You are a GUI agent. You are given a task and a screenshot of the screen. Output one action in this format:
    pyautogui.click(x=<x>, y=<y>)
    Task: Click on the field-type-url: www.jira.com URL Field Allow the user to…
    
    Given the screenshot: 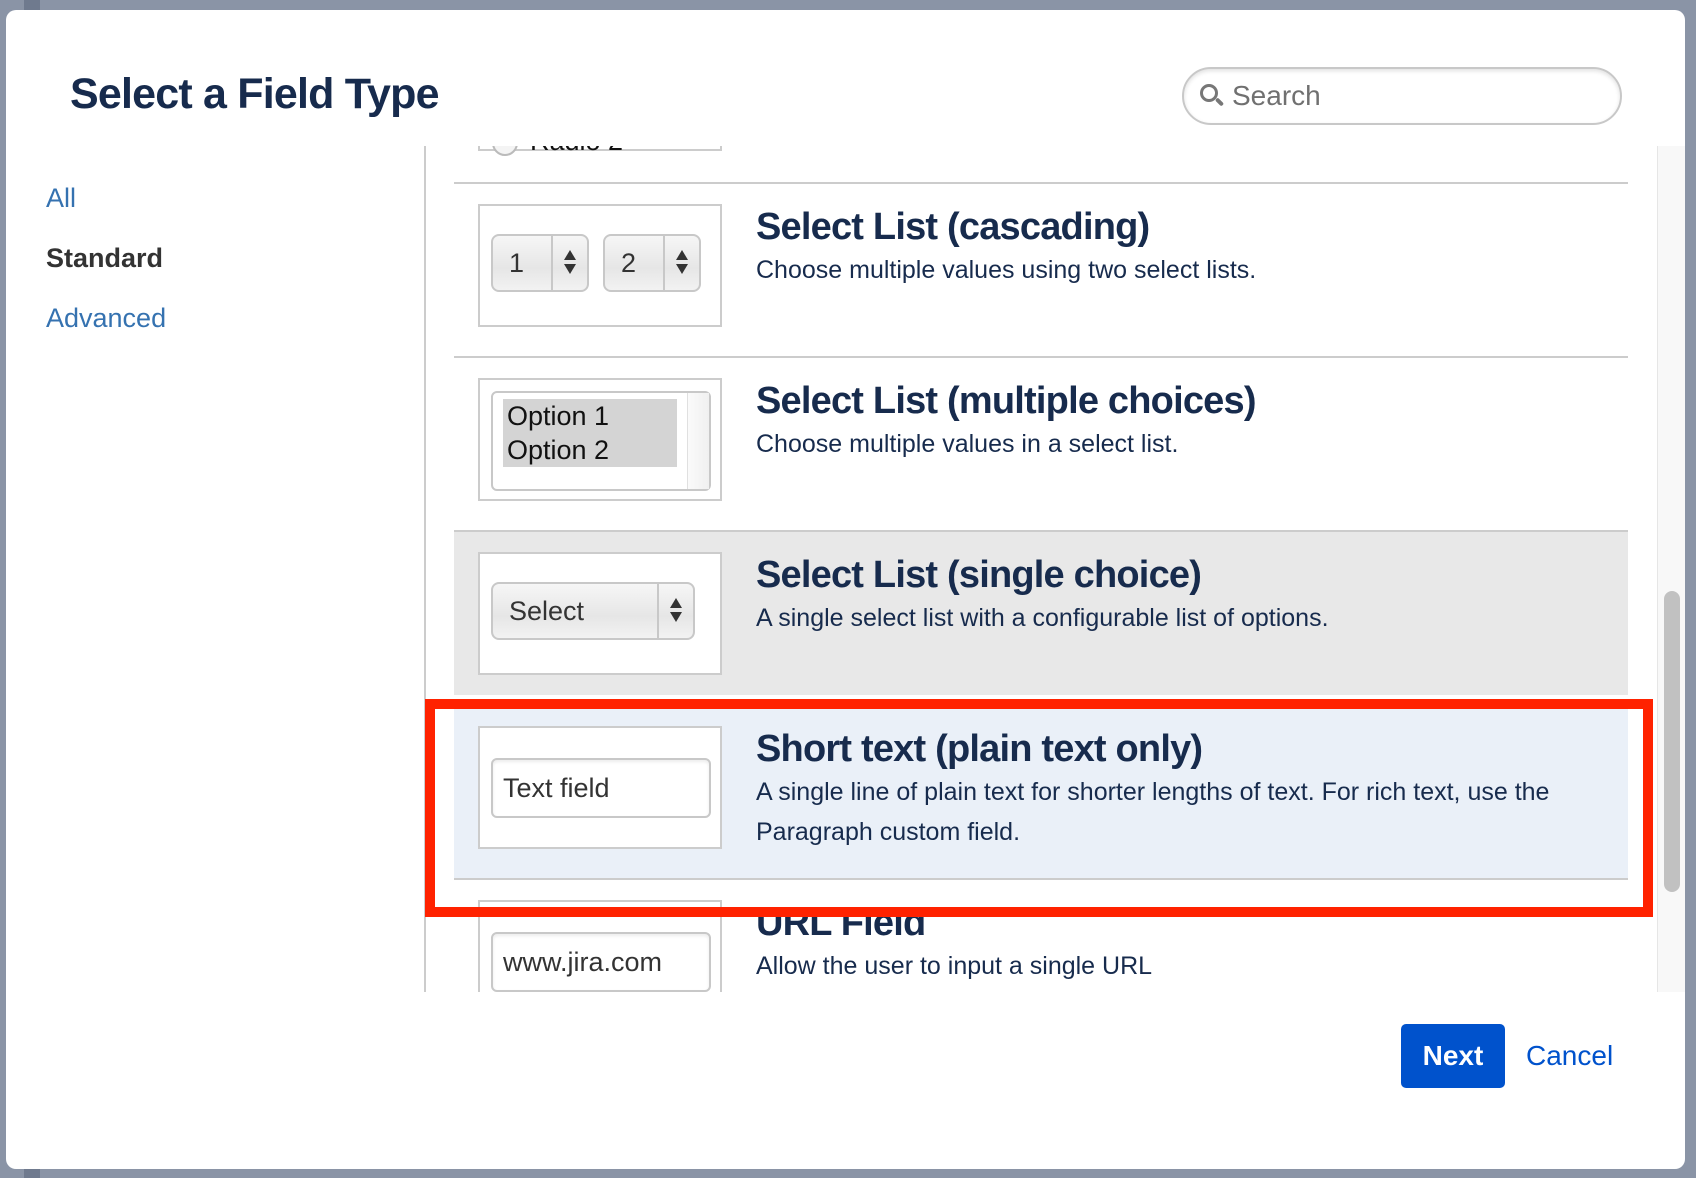 What is the action you would take?
    pyautogui.click(x=1041, y=935)
    